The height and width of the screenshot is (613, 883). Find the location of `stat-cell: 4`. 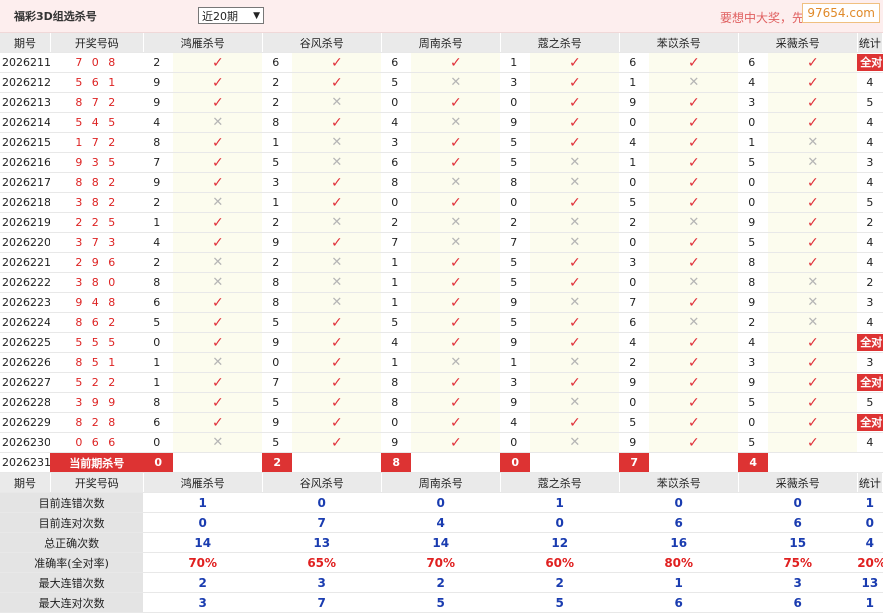

stat-cell: 4 is located at coordinates (870, 262).